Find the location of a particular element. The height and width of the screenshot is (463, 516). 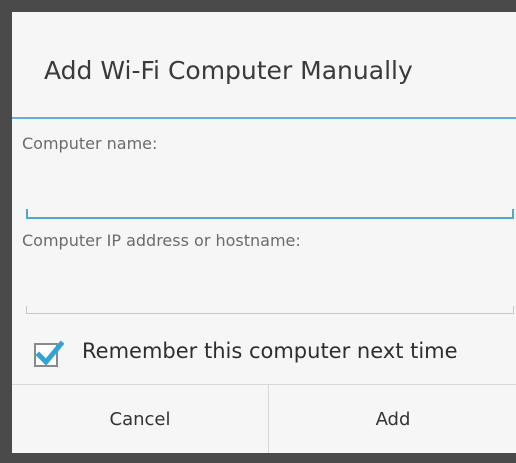

computer-ip-underline is located at coordinates (270, 310).